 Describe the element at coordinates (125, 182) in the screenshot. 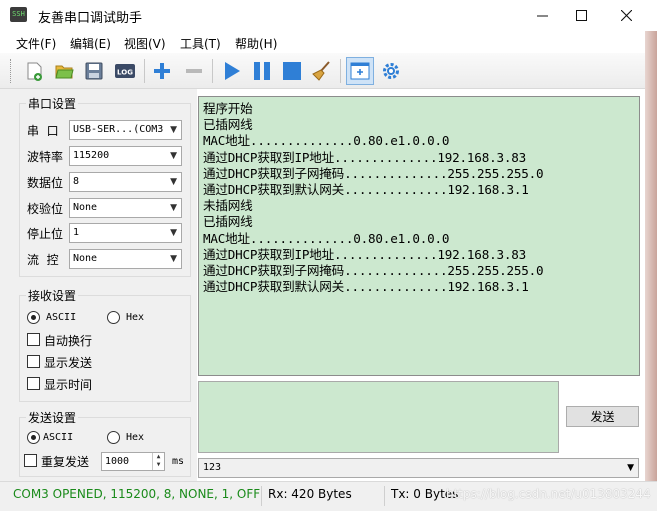

I see `data-bits-select: 8 ▼` at that location.